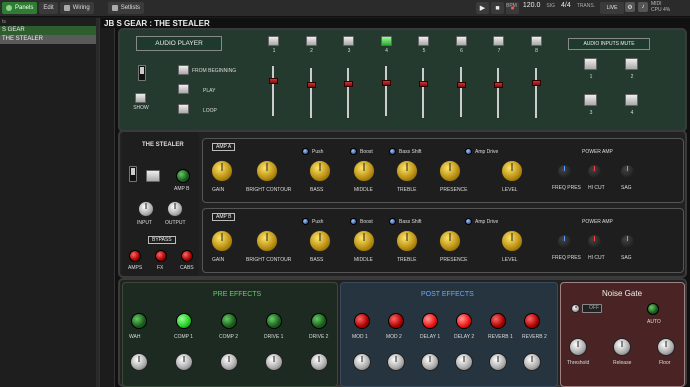 This screenshot has width=690, height=387. I want to click on stealer-preset-button, so click(153, 176).